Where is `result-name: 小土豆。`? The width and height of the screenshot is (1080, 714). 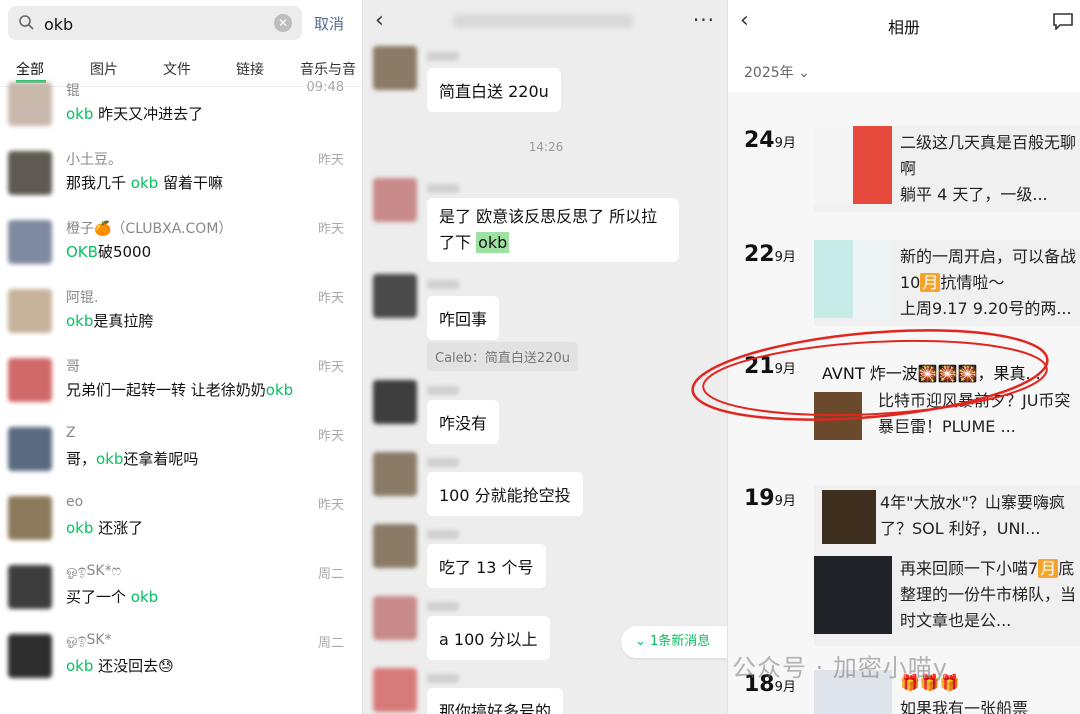 result-name: 小土豆。 is located at coordinates (94, 160).